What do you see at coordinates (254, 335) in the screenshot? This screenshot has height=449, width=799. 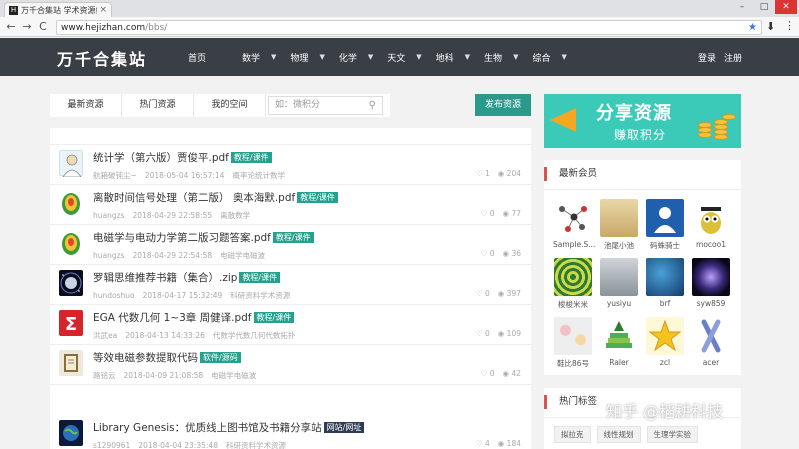 I see `post-category: 代数学代数几何代数拓扑` at bounding box center [254, 335].